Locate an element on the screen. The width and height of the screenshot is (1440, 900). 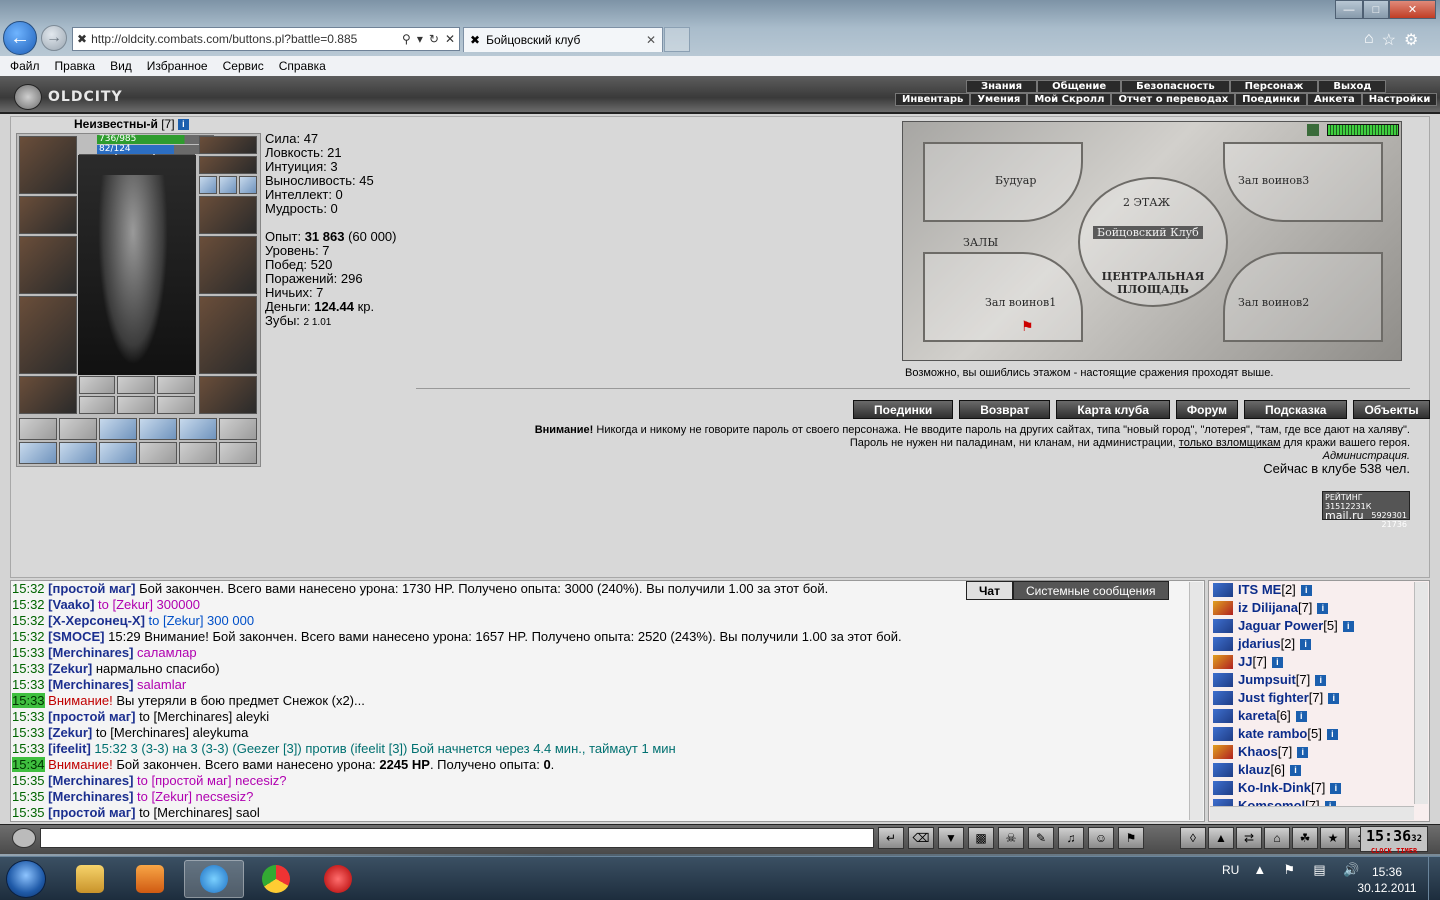
network-icon: ▤ is located at coordinates (1321, 870).